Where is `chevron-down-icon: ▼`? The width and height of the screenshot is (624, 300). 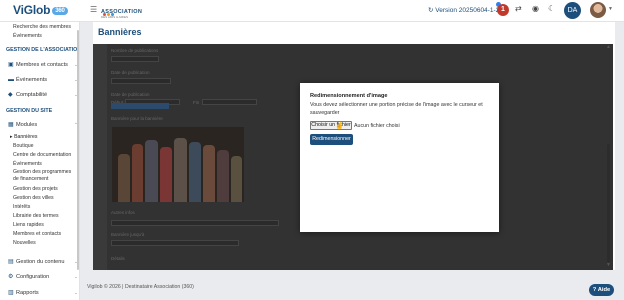 chevron-down-icon: ▼ is located at coordinates (610, 9).